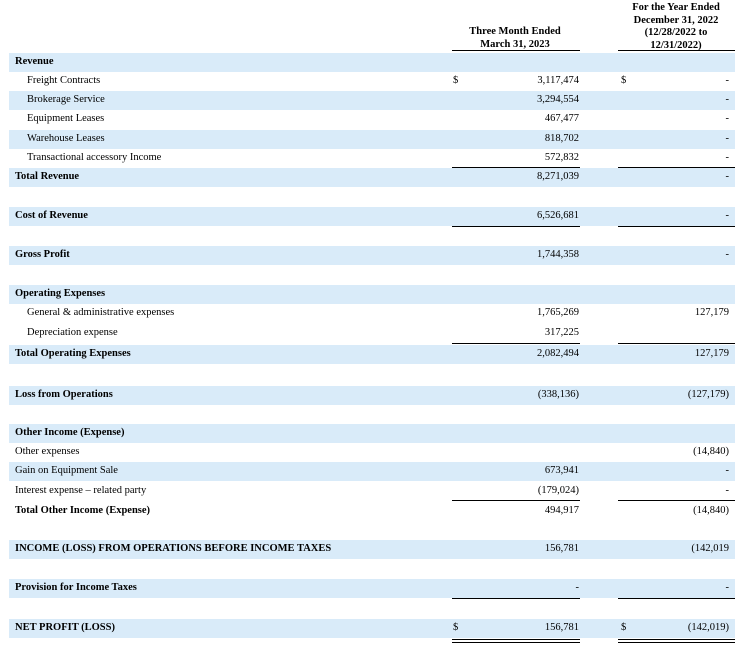 The width and height of the screenshot is (749, 656). What do you see at coordinates (558, 215) in the screenshot?
I see `value-q1-2023: 6,526,681` at bounding box center [558, 215].